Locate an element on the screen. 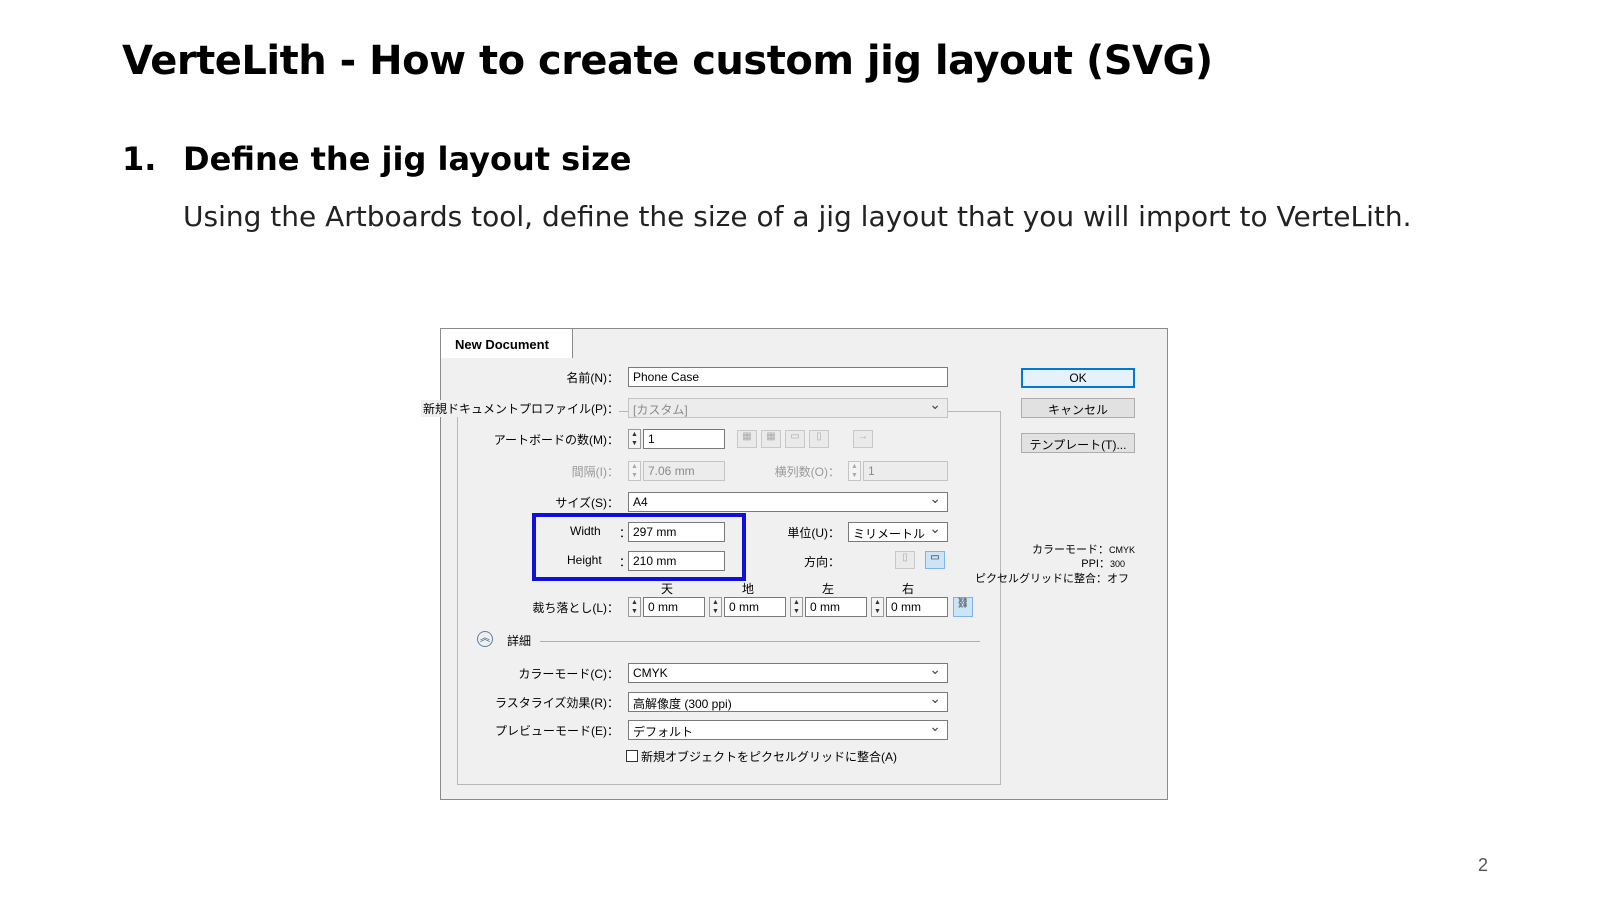  advanced-label: 詳細 is located at coordinates (519, 641).